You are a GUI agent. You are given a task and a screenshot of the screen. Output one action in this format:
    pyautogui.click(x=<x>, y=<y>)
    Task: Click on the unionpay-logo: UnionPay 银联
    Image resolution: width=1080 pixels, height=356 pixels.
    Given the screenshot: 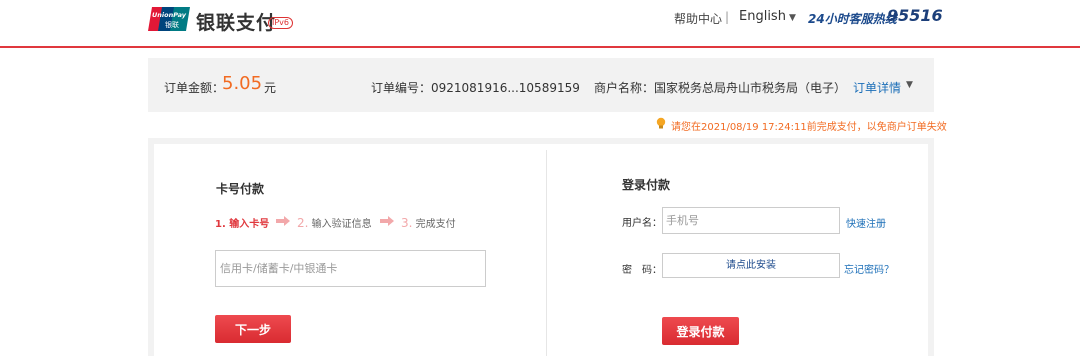 What is the action you would take?
    pyautogui.click(x=169, y=19)
    